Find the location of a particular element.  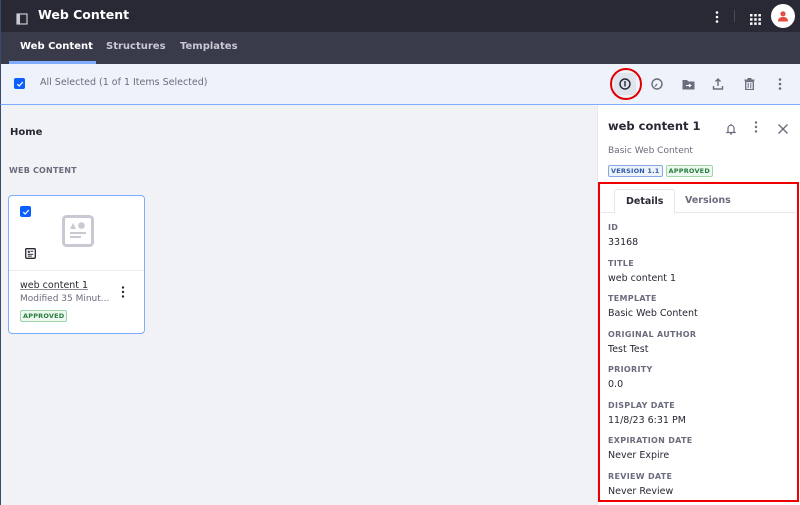

field-value-display-date: 11/8/23 6:31 PM is located at coordinates (647, 420).